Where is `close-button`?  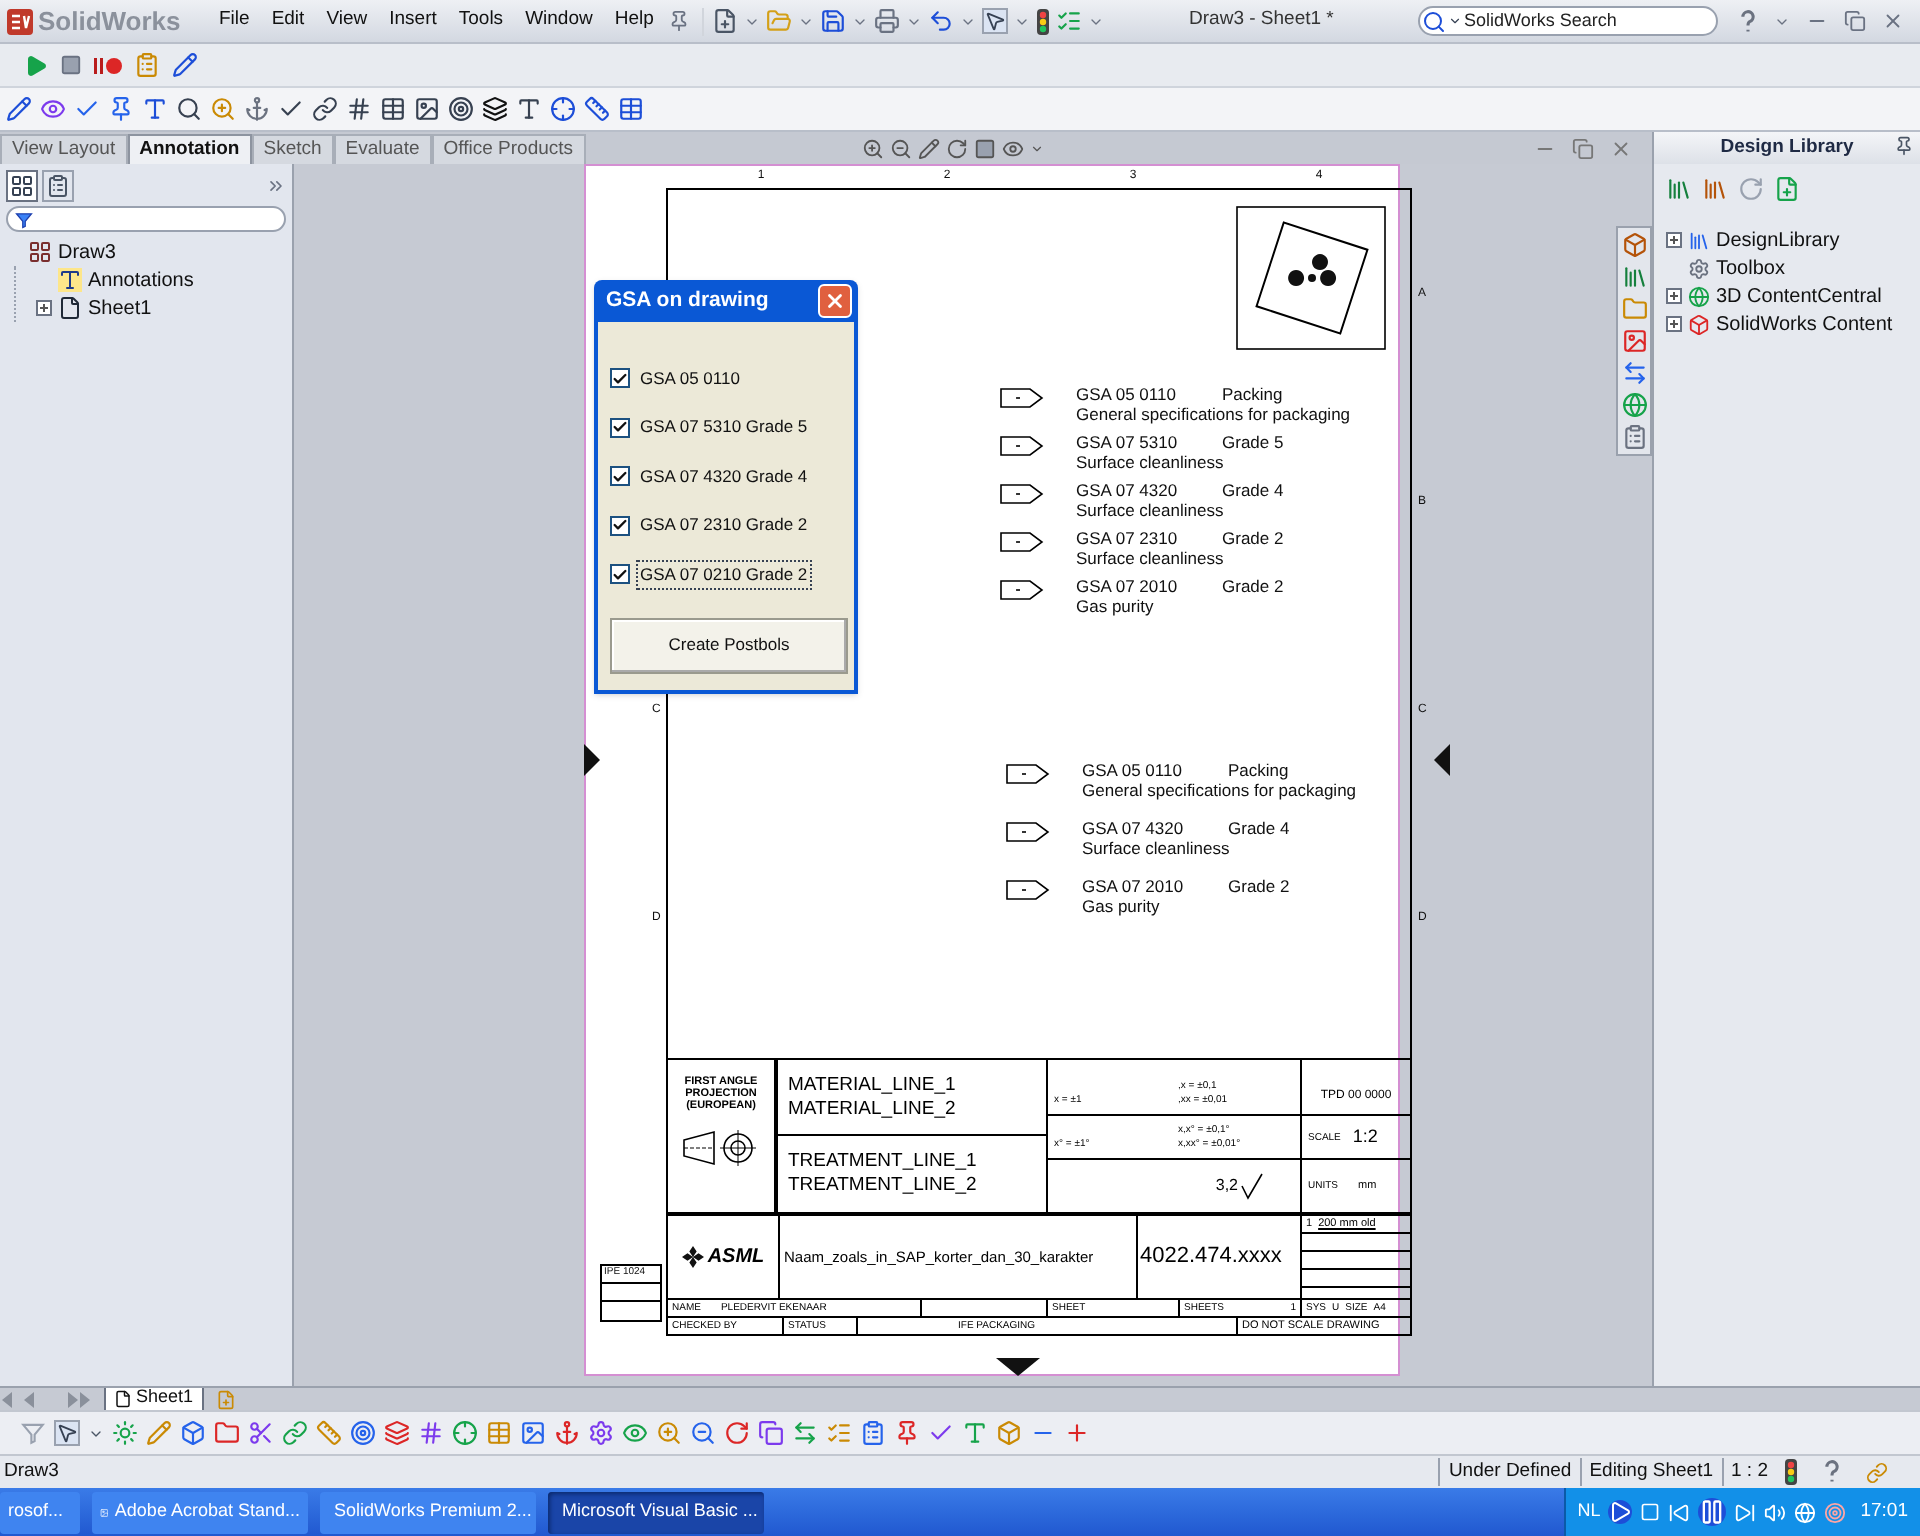
close-button is located at coordinates (835, 301).